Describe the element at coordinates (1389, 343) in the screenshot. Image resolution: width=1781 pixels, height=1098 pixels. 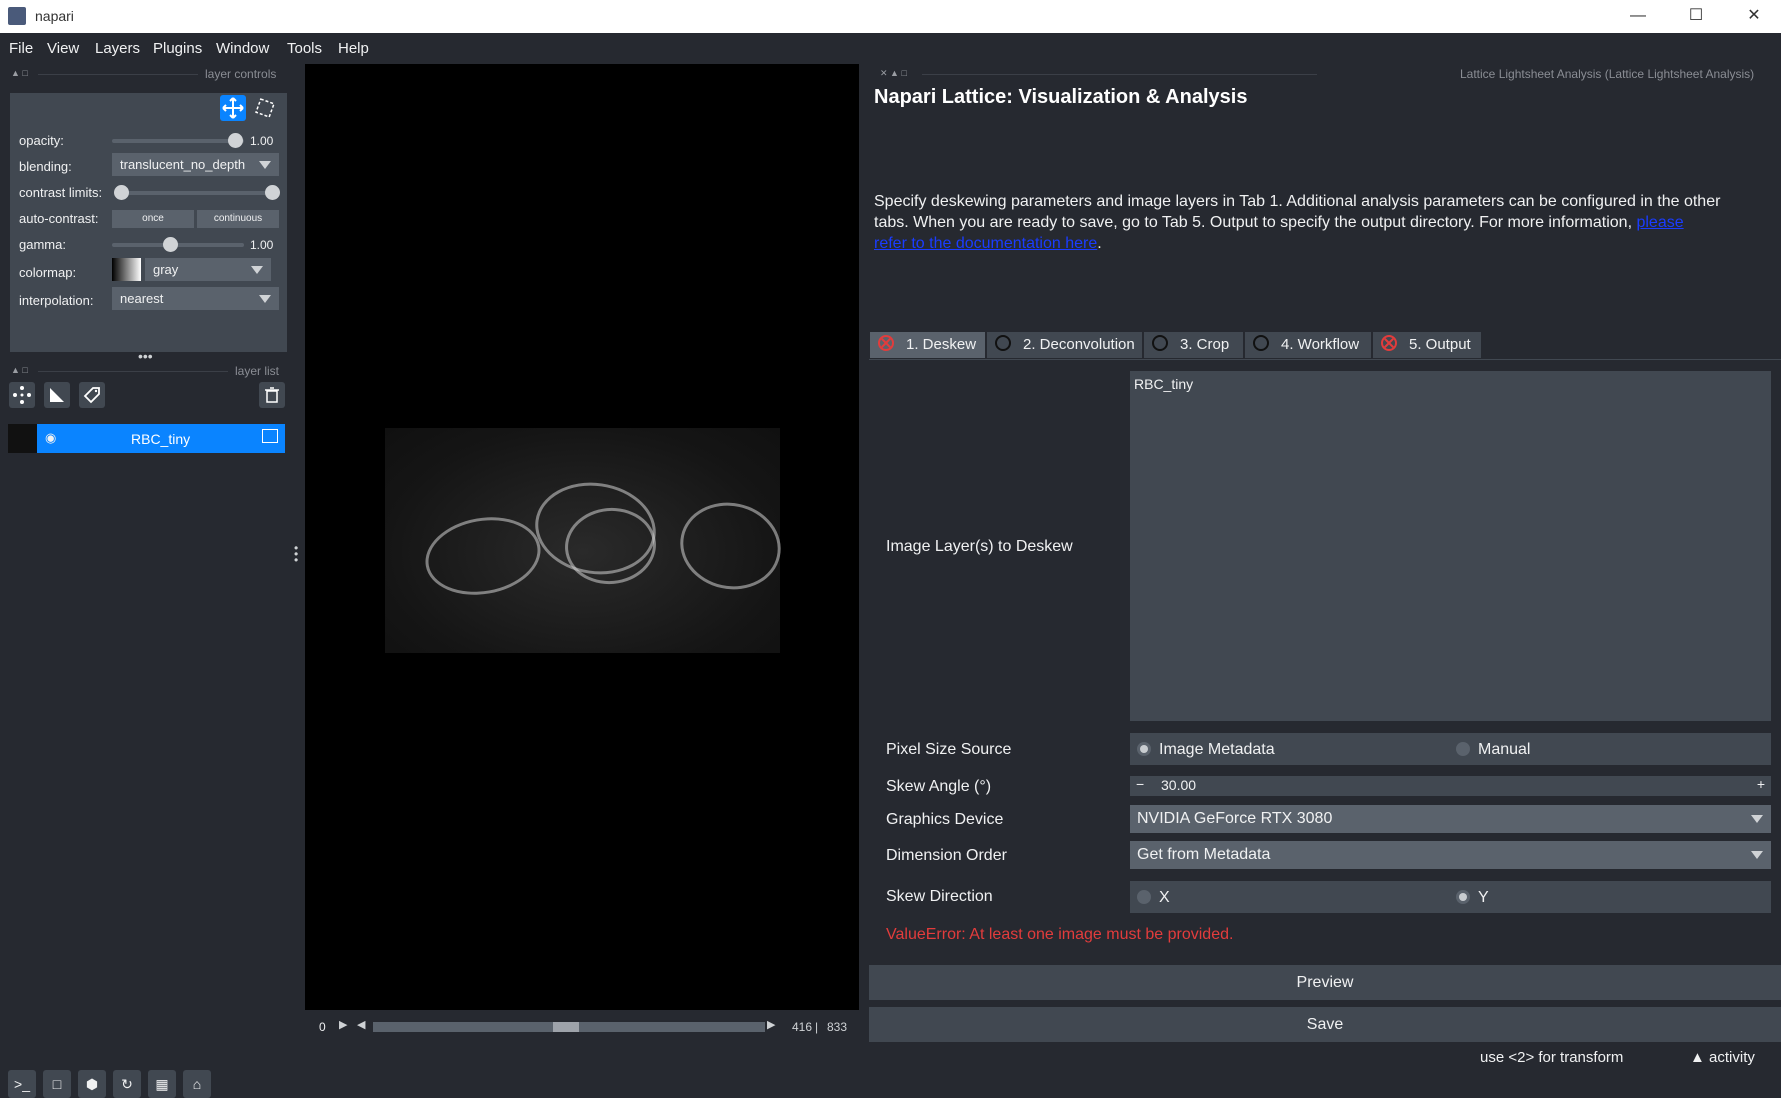
I see `error-icon` at that location.